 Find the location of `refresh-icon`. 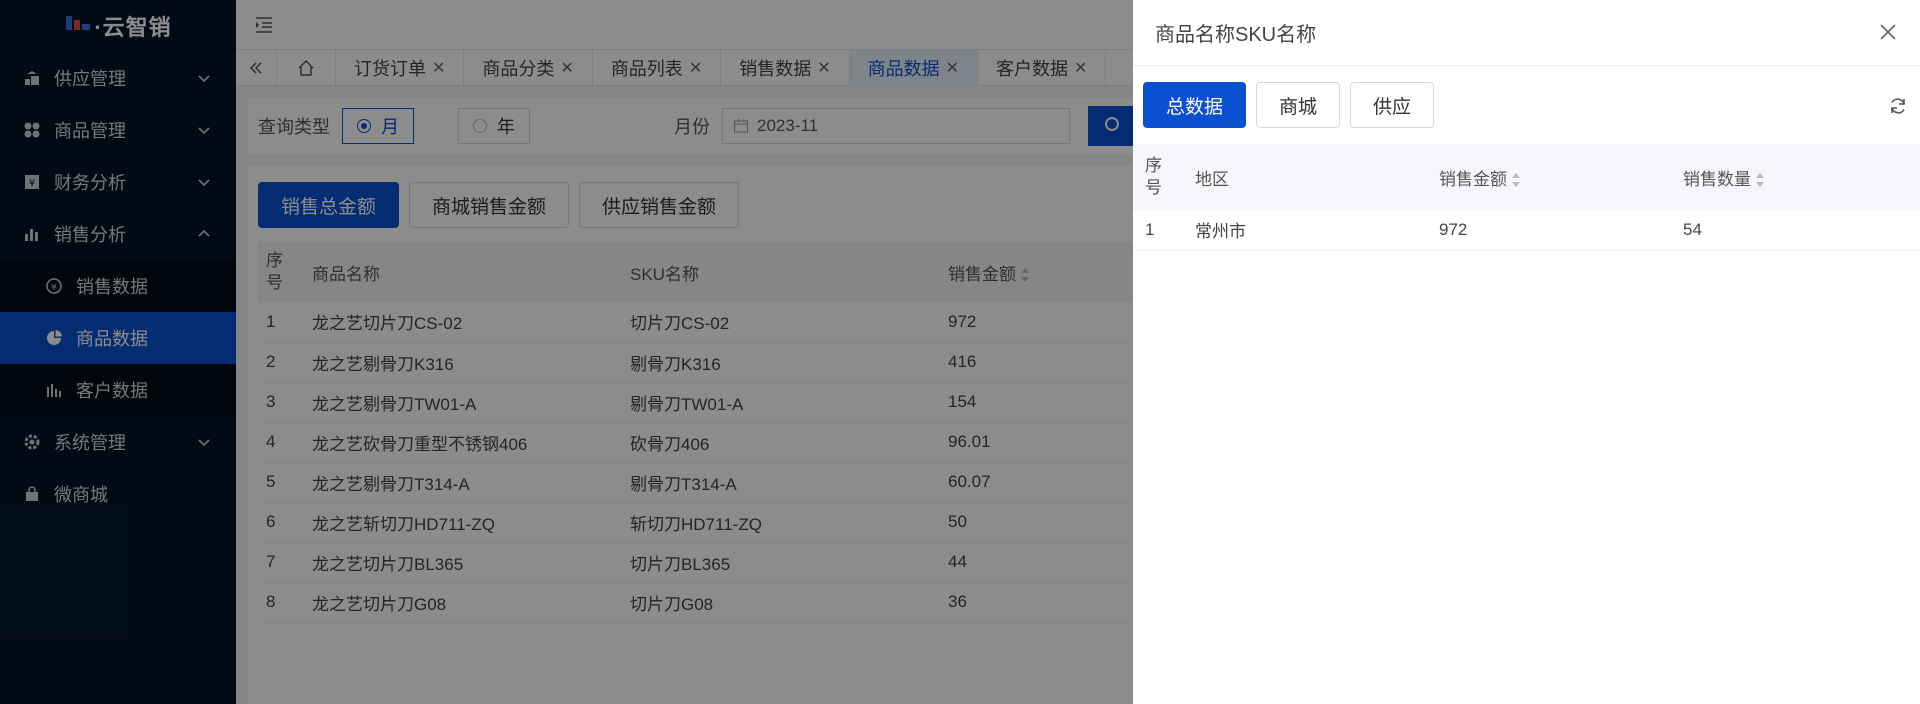

refresh-icon is located at coordinates (1898, 106).